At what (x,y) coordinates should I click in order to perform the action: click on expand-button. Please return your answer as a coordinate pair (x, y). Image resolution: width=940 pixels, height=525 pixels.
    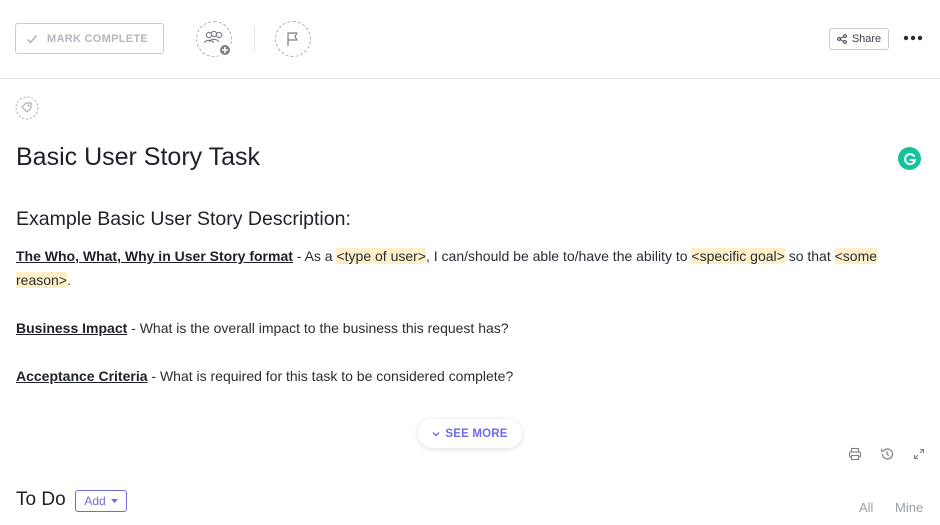
    Looking at the image, I should click on (919, 454).